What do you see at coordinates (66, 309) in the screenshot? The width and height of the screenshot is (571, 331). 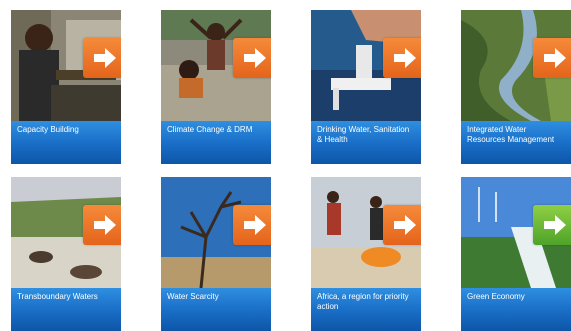 I see `tile-caption: Transboundary Waters` at bounding box center [66, 309].